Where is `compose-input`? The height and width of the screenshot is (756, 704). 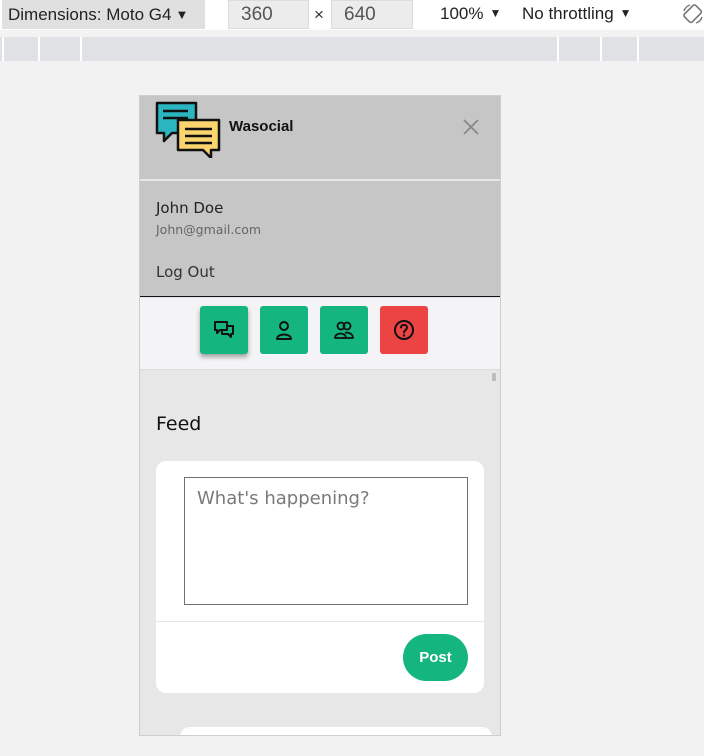 compose-input is located at coordinates (326, 541).